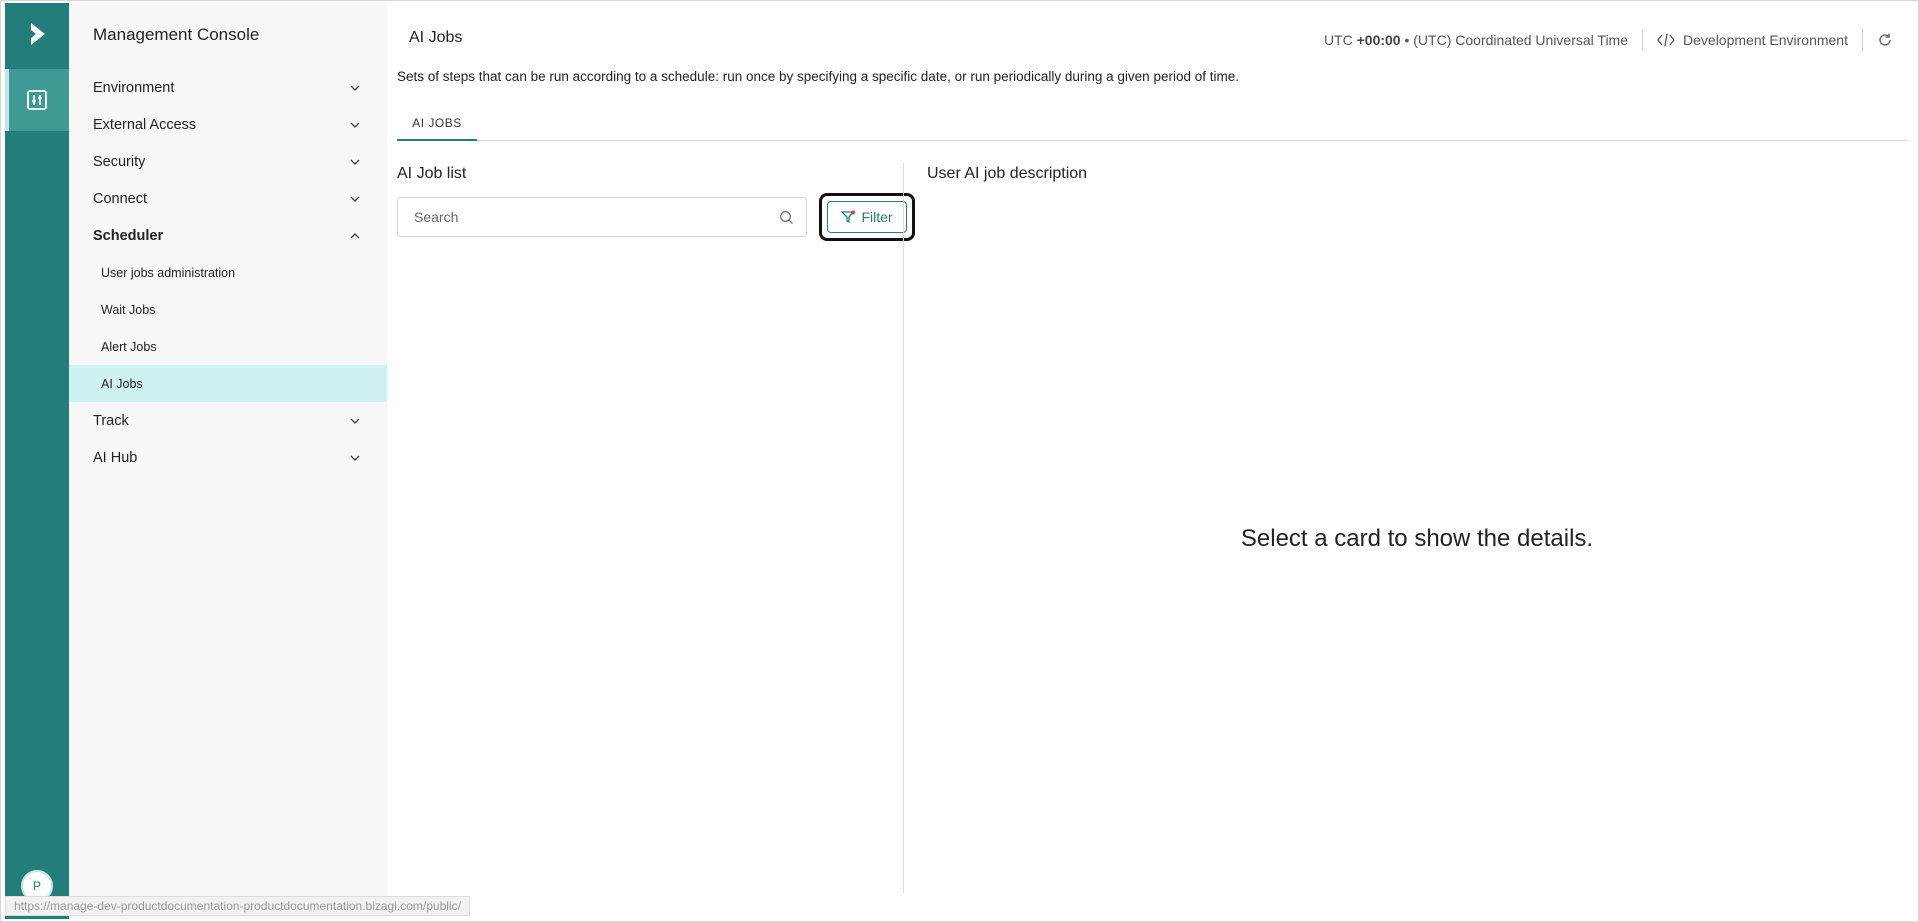 Image resolution: width=1919 pixels, height=922 pixels. I want to click on sidebar-subitem-label: Alert Jobs, so click(129, 346).